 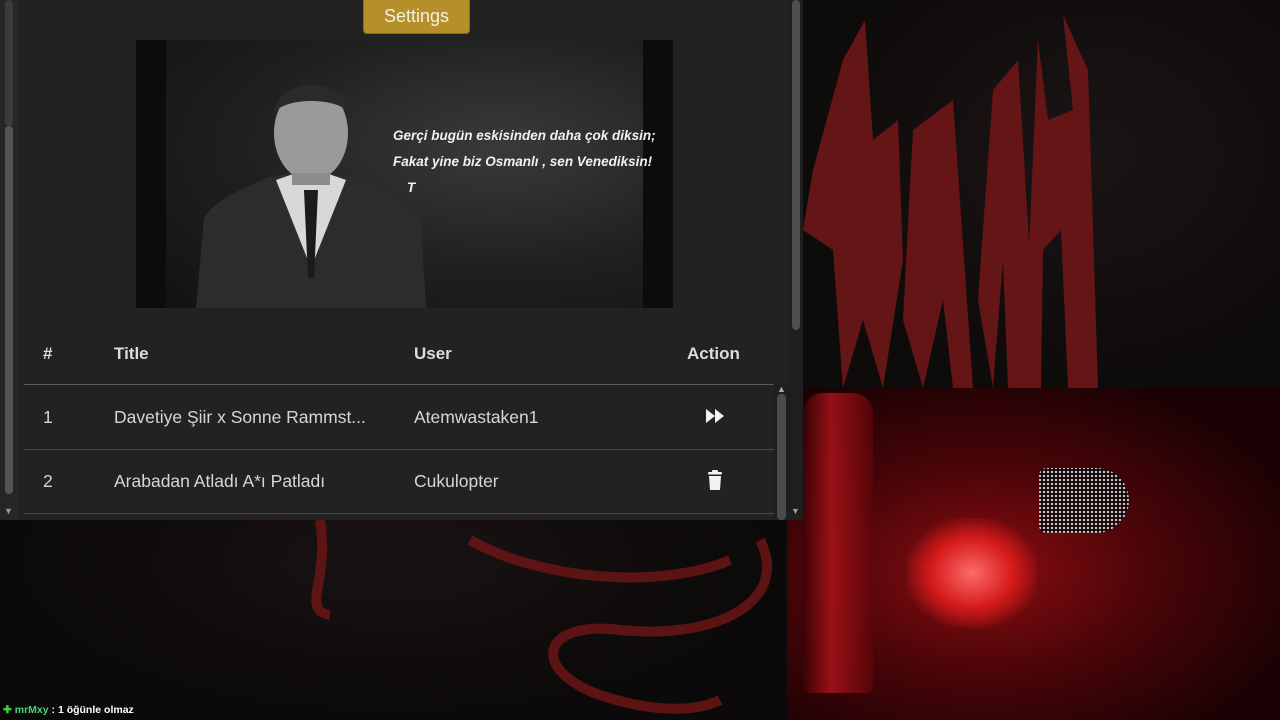 What do you see at coordinates (220, 481) in the screenshot?
I see `row-title: Arabadan Atladı A*ı Patladı` at bounding box center [220, 481].